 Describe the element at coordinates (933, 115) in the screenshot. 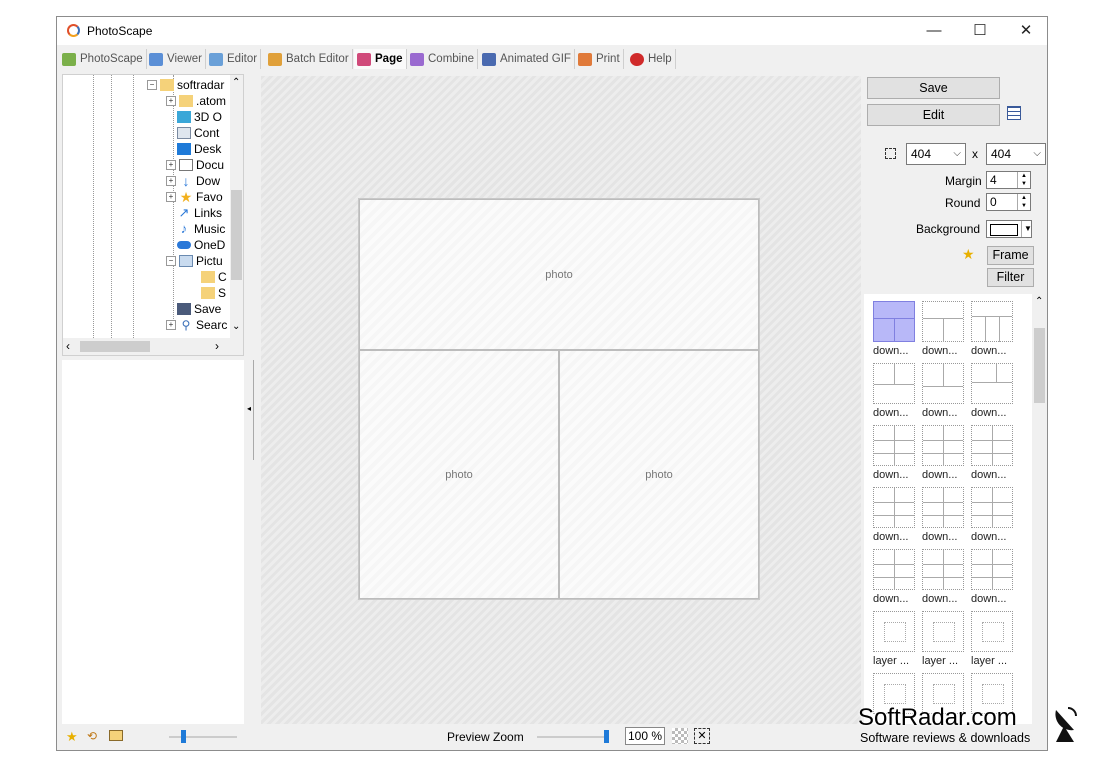

I see `edit-button: Edit` at that location.